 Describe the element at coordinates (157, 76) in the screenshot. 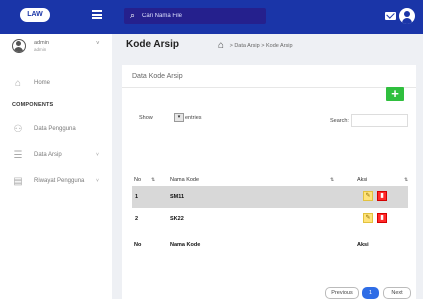

I see `card-title: Data Kode Arsip` at that location.